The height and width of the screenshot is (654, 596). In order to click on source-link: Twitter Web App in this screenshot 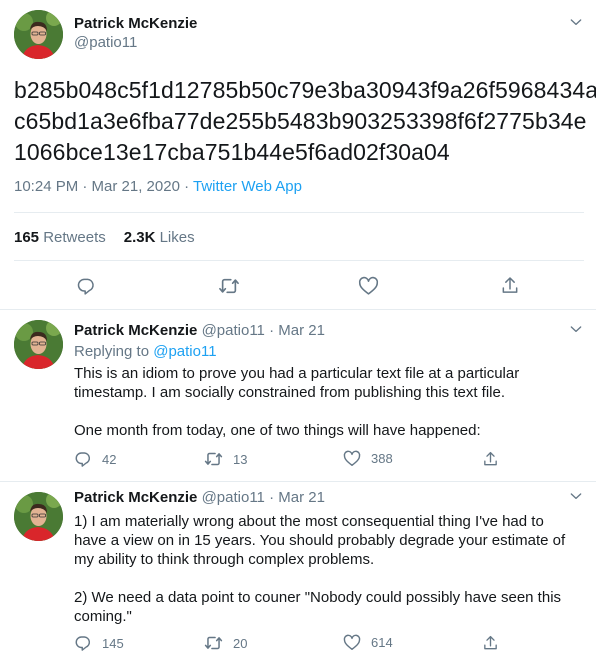, I will do `click(247, 186)`.